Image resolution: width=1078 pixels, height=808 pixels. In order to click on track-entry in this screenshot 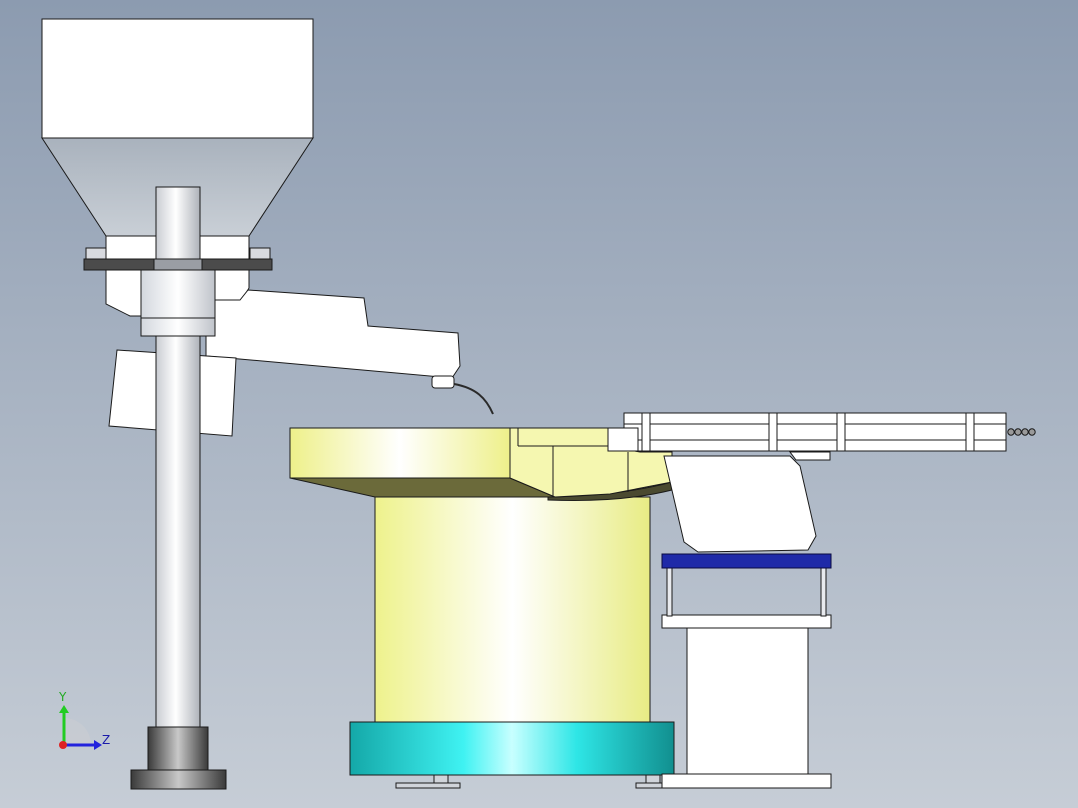, I will do `click(623, 439)`.